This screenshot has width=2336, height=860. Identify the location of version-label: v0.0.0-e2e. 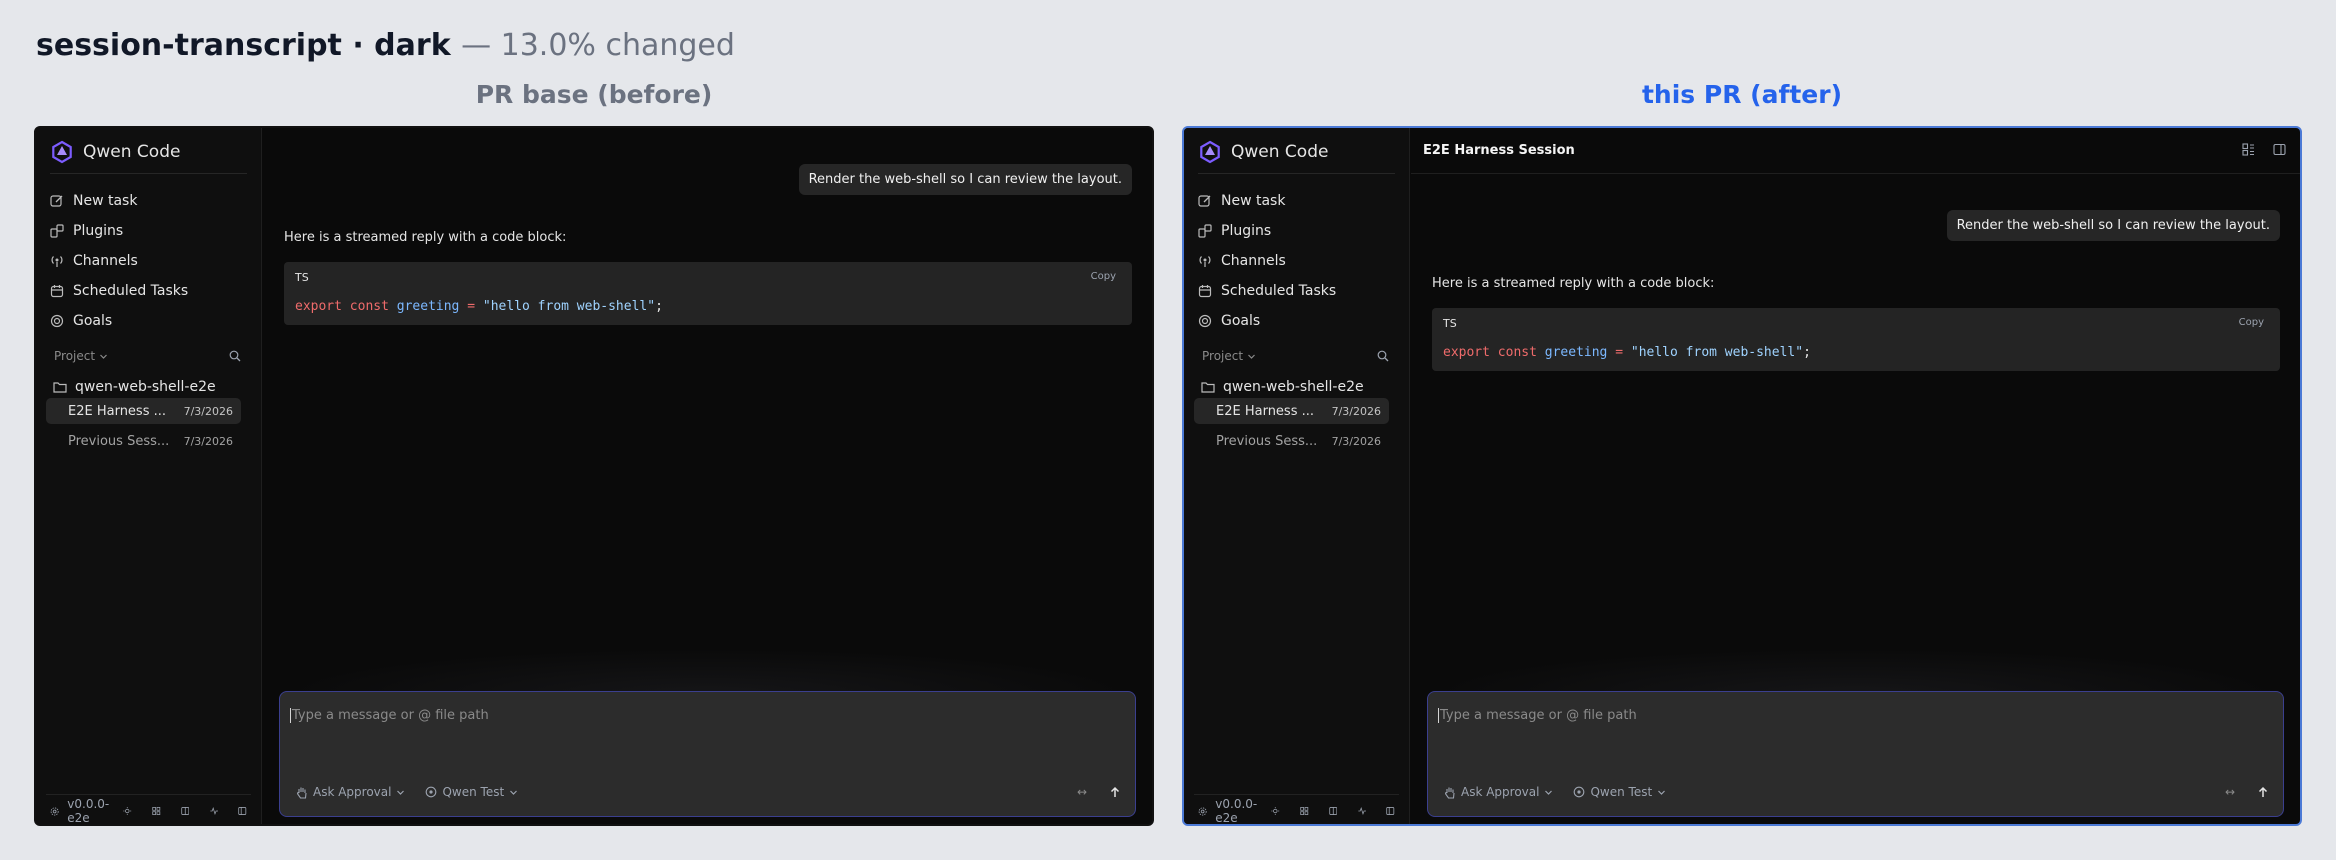
(1236, 811).